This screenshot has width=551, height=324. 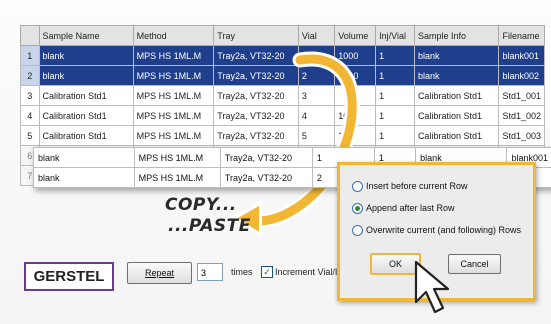 I want to click on repeat-count-input: 3, so click(x=210, y=272).